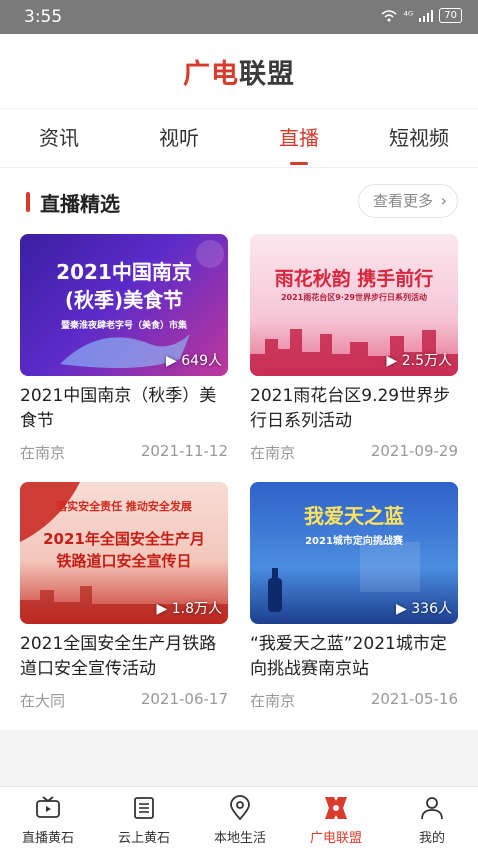 This screenshot has height=850, width=478. I want to click on tab-live: 直播, so click(299, 139).